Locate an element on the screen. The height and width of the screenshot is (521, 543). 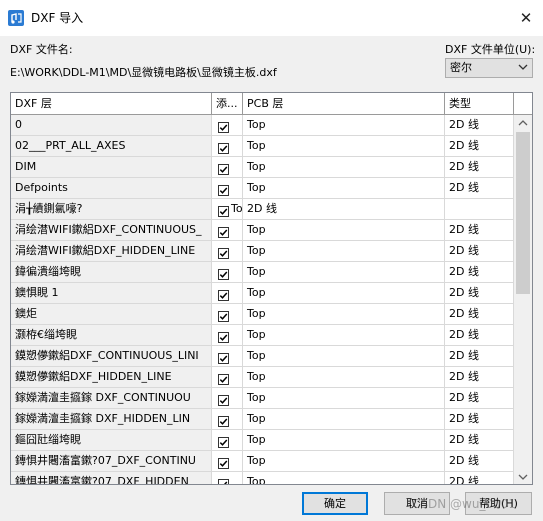
table-row: 鏌愬儚鏉絽DXF_HIDDEN_LINE Top 2D 线 is located at coordinates (262, 377).